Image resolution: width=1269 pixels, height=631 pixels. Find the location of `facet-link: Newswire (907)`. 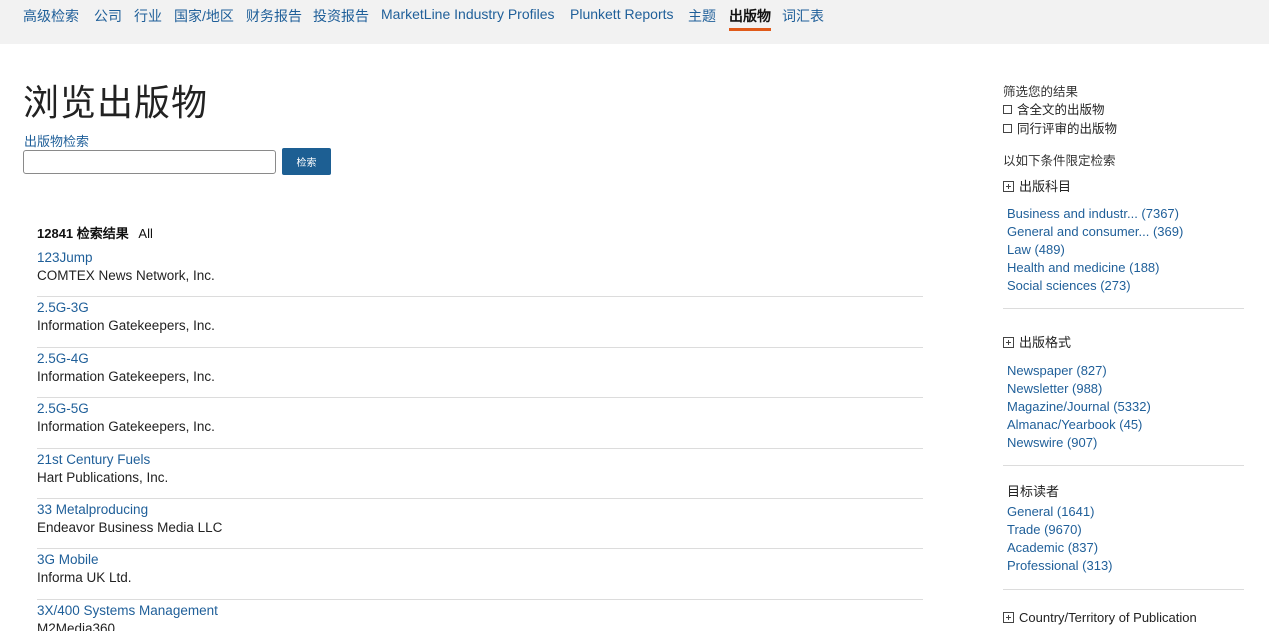

facet-link: Newswire (907) is located at coordinates (1079, 443).